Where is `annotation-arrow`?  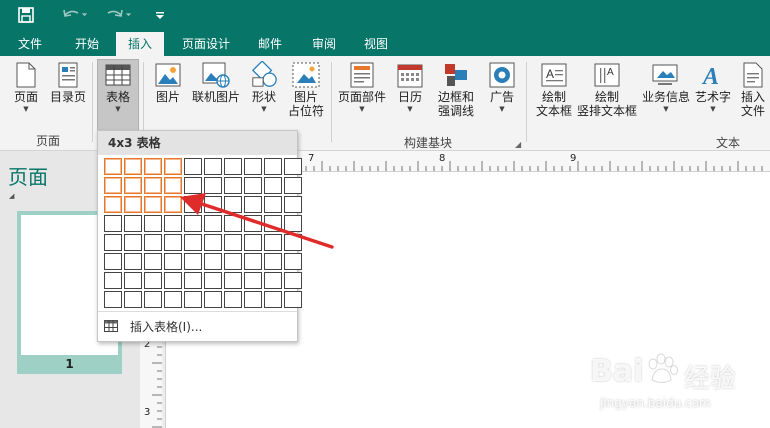
annotation-arrow is located at coordinates (257, 221).